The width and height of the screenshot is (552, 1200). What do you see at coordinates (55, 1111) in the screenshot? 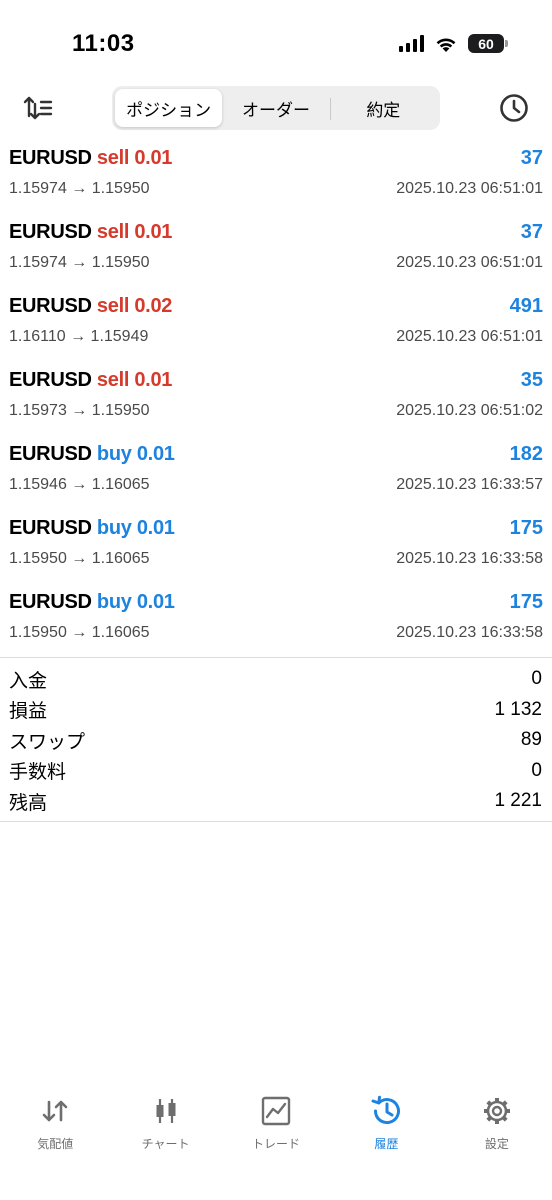
I see `quotes-icon` at bounding box center [55, 1111].